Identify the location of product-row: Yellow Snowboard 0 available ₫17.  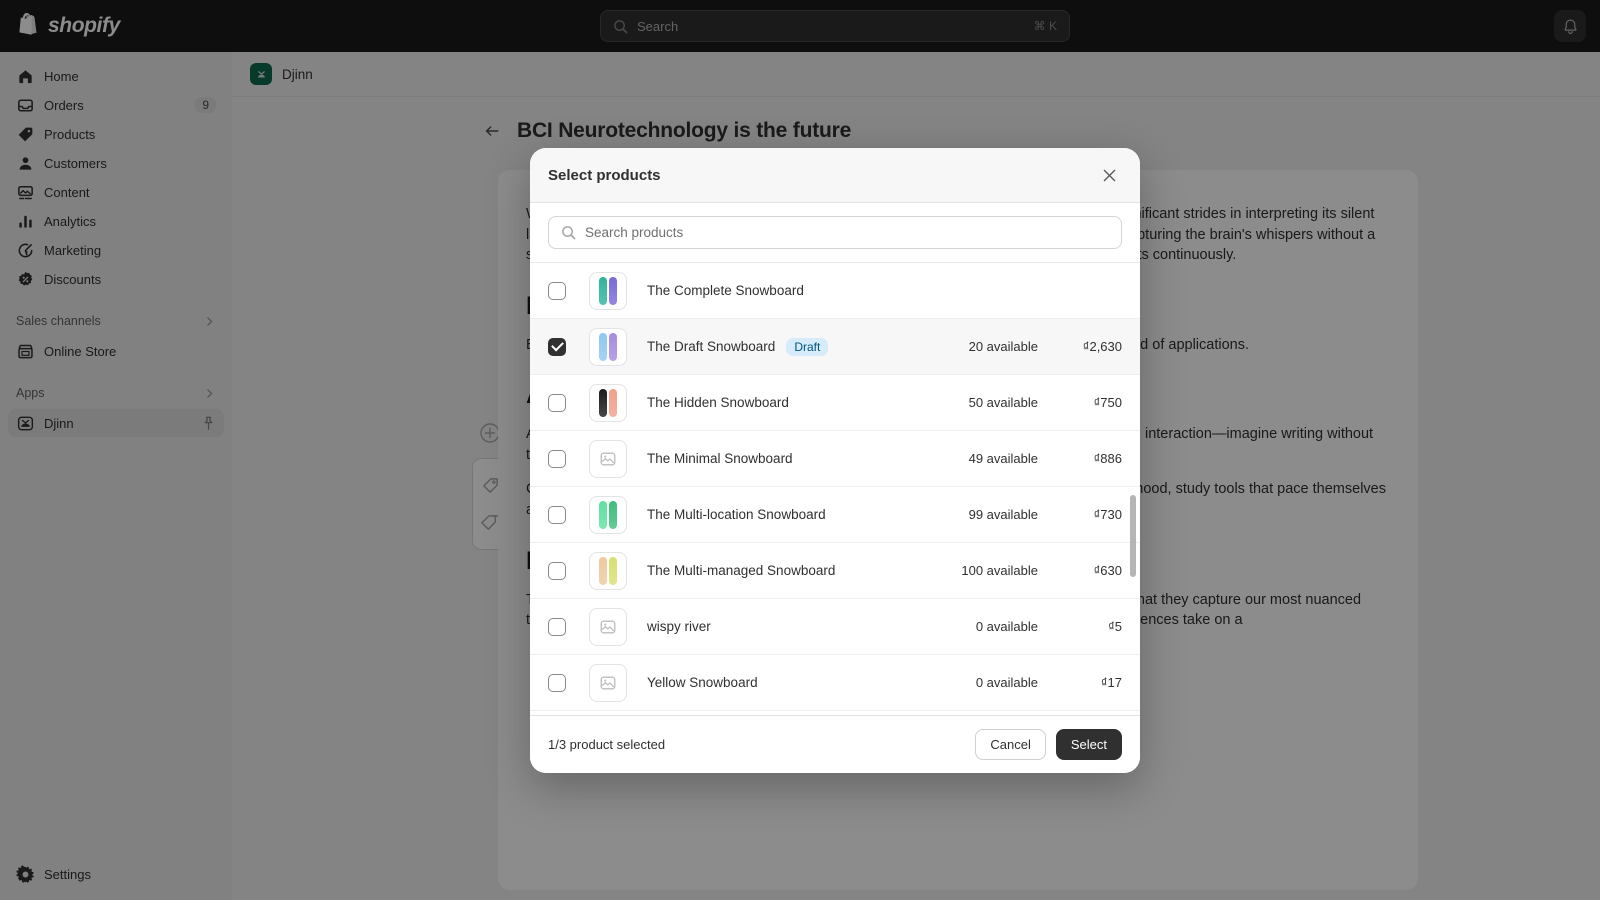
(835, 683).